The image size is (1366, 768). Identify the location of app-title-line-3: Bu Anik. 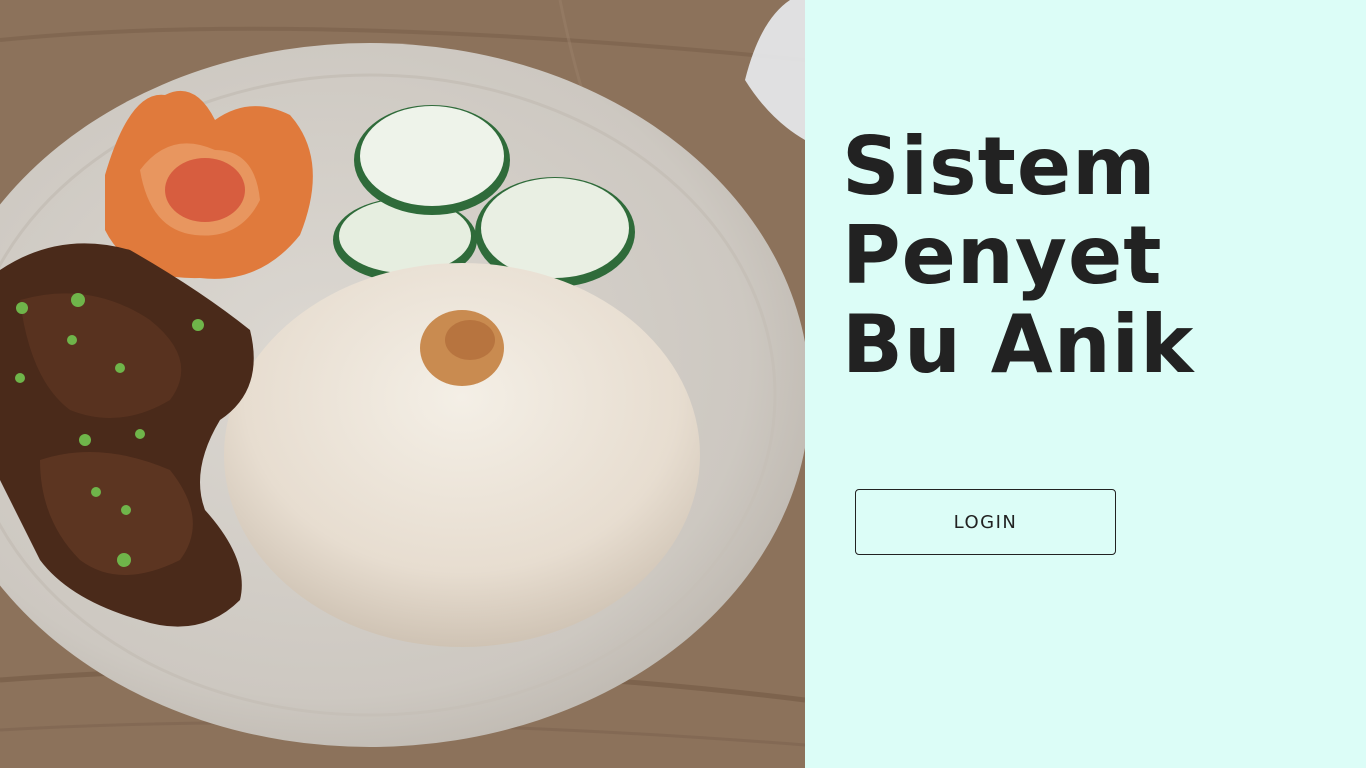
(1018, 344).